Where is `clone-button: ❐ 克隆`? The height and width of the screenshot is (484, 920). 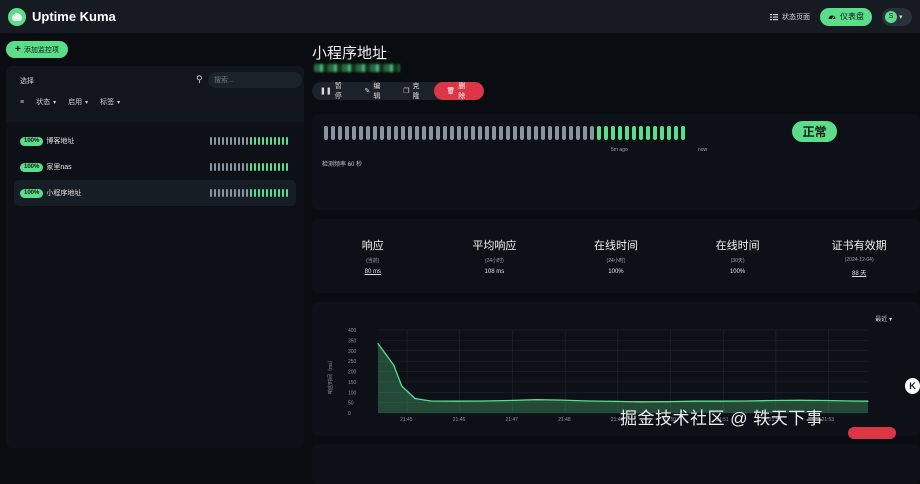 clone-button: ❐ 克隆 is located at coordinates (414, 91).